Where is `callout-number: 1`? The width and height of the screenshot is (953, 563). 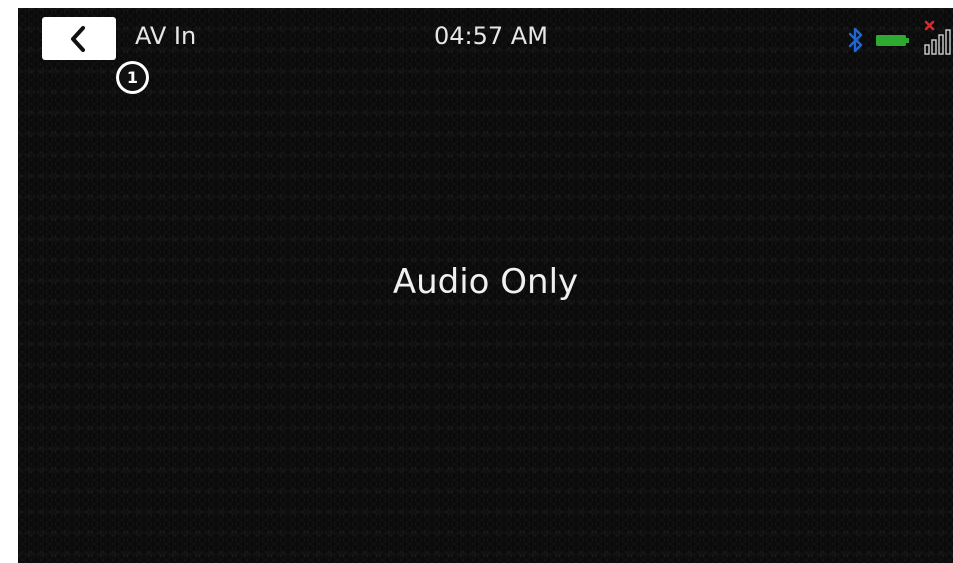
callout-number: 1 is located at coordinates (132, 77).